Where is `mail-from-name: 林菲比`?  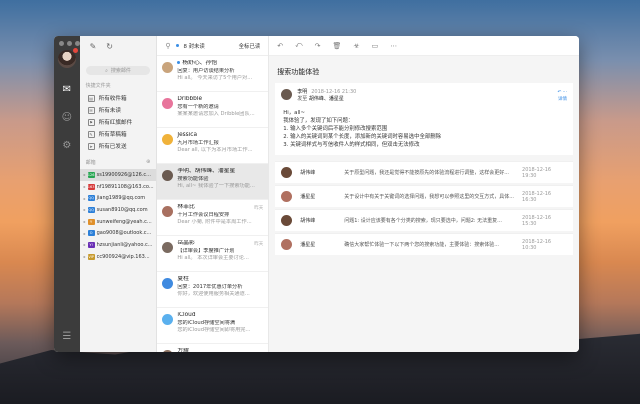
mail-from-name: 林菲比 is located at coordinates (186, 207).